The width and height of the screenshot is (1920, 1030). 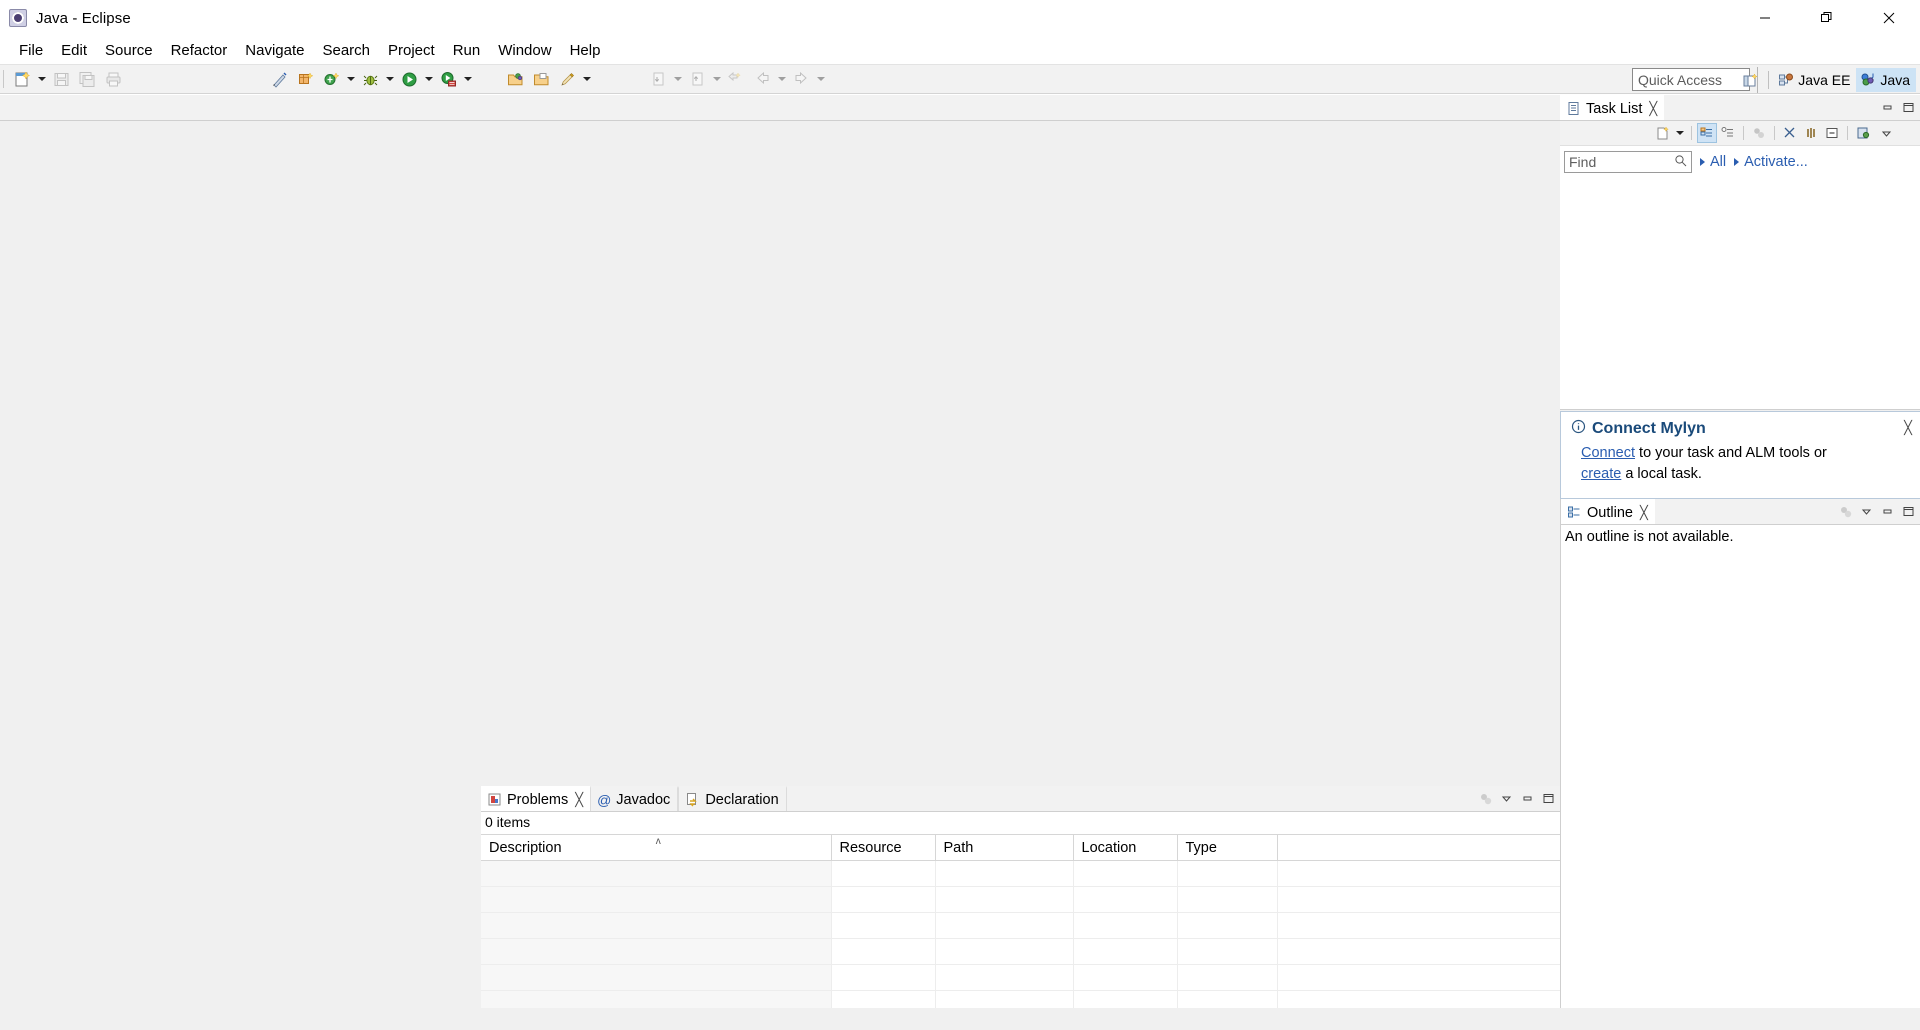 I want to click on menu-project: Project, so click(x=411, y=50).